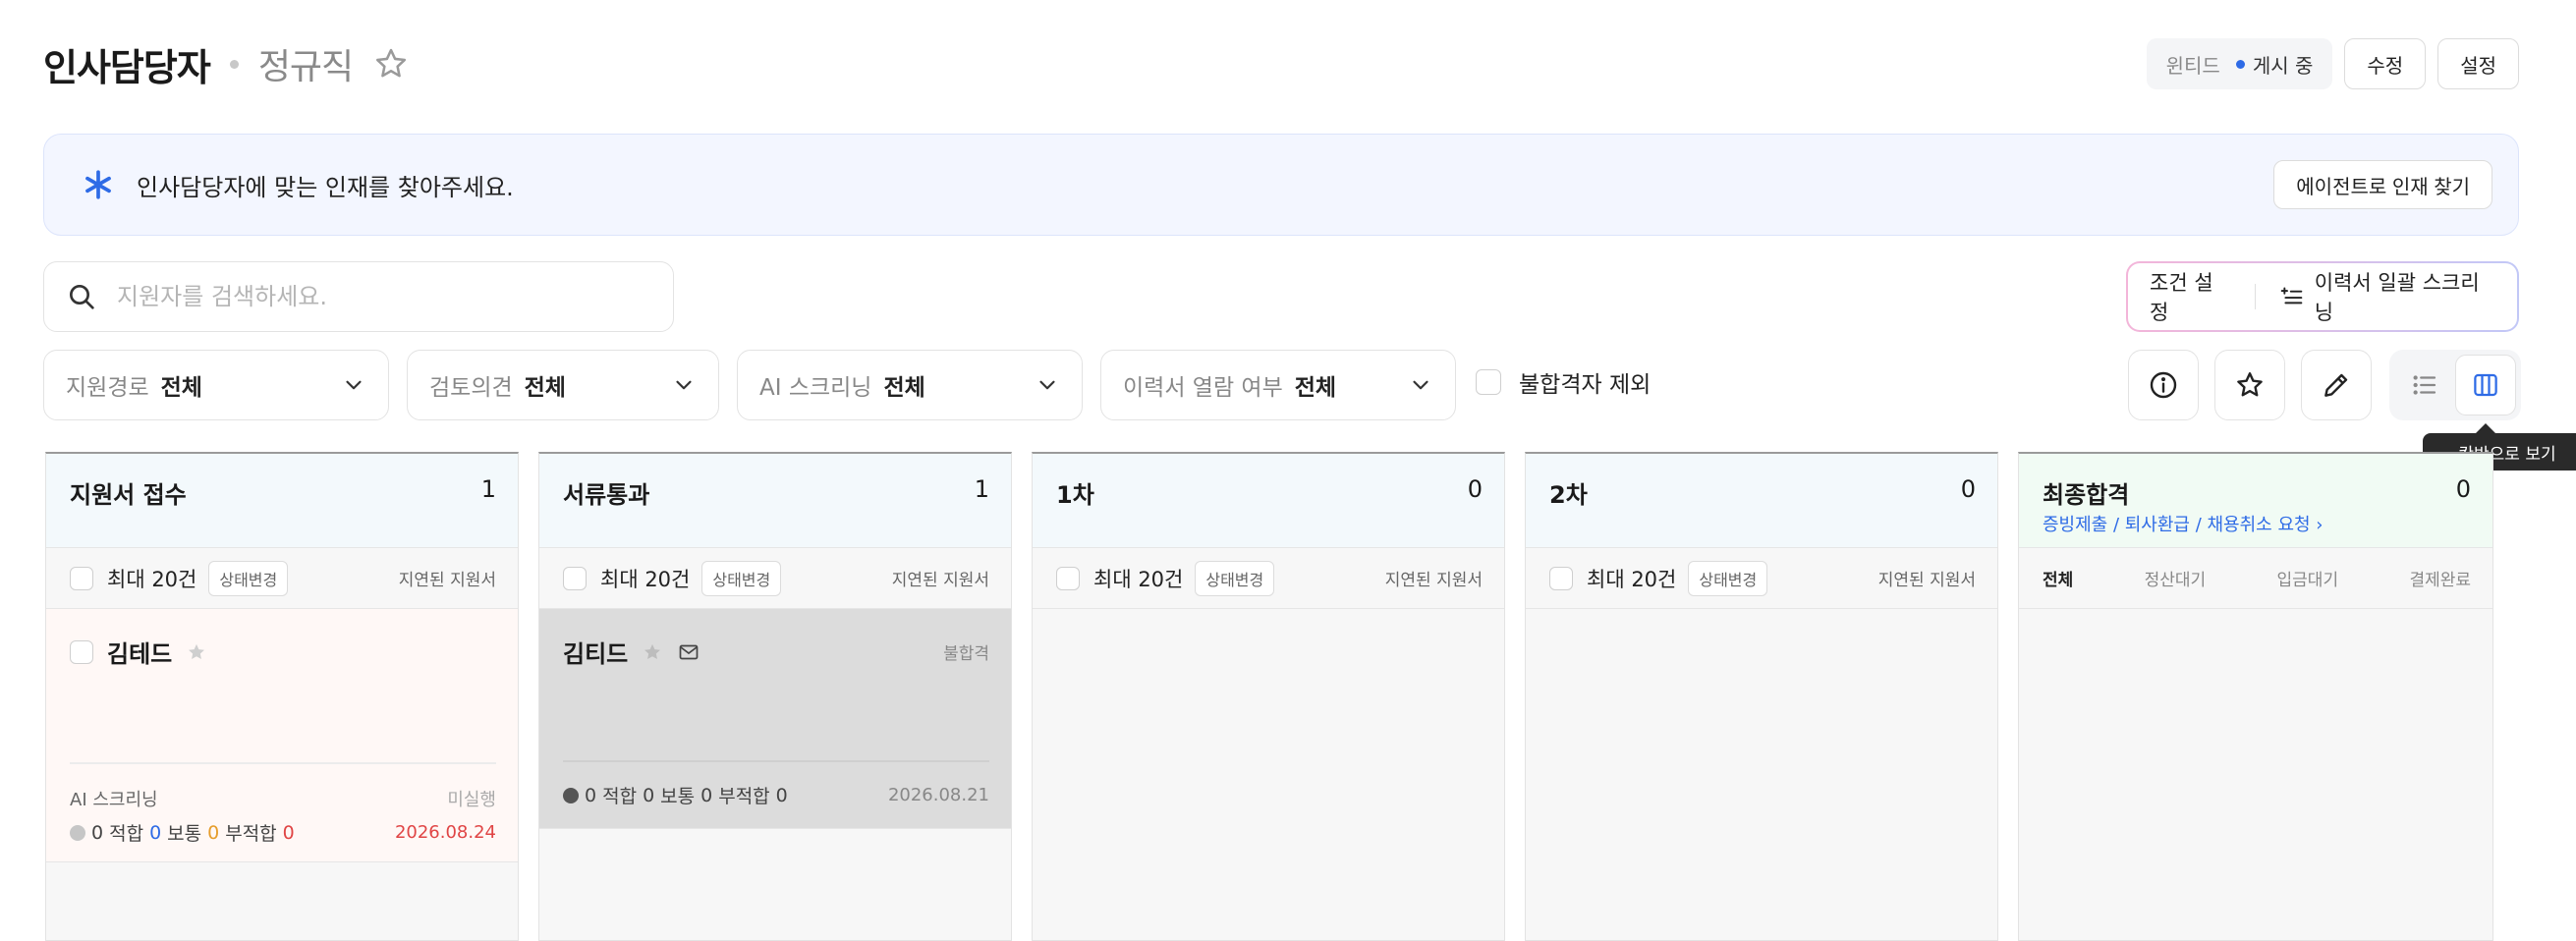  Describe the element at coordinates (127, 67) in the screenshot. I see `page-title: 인사담당자` at that location.